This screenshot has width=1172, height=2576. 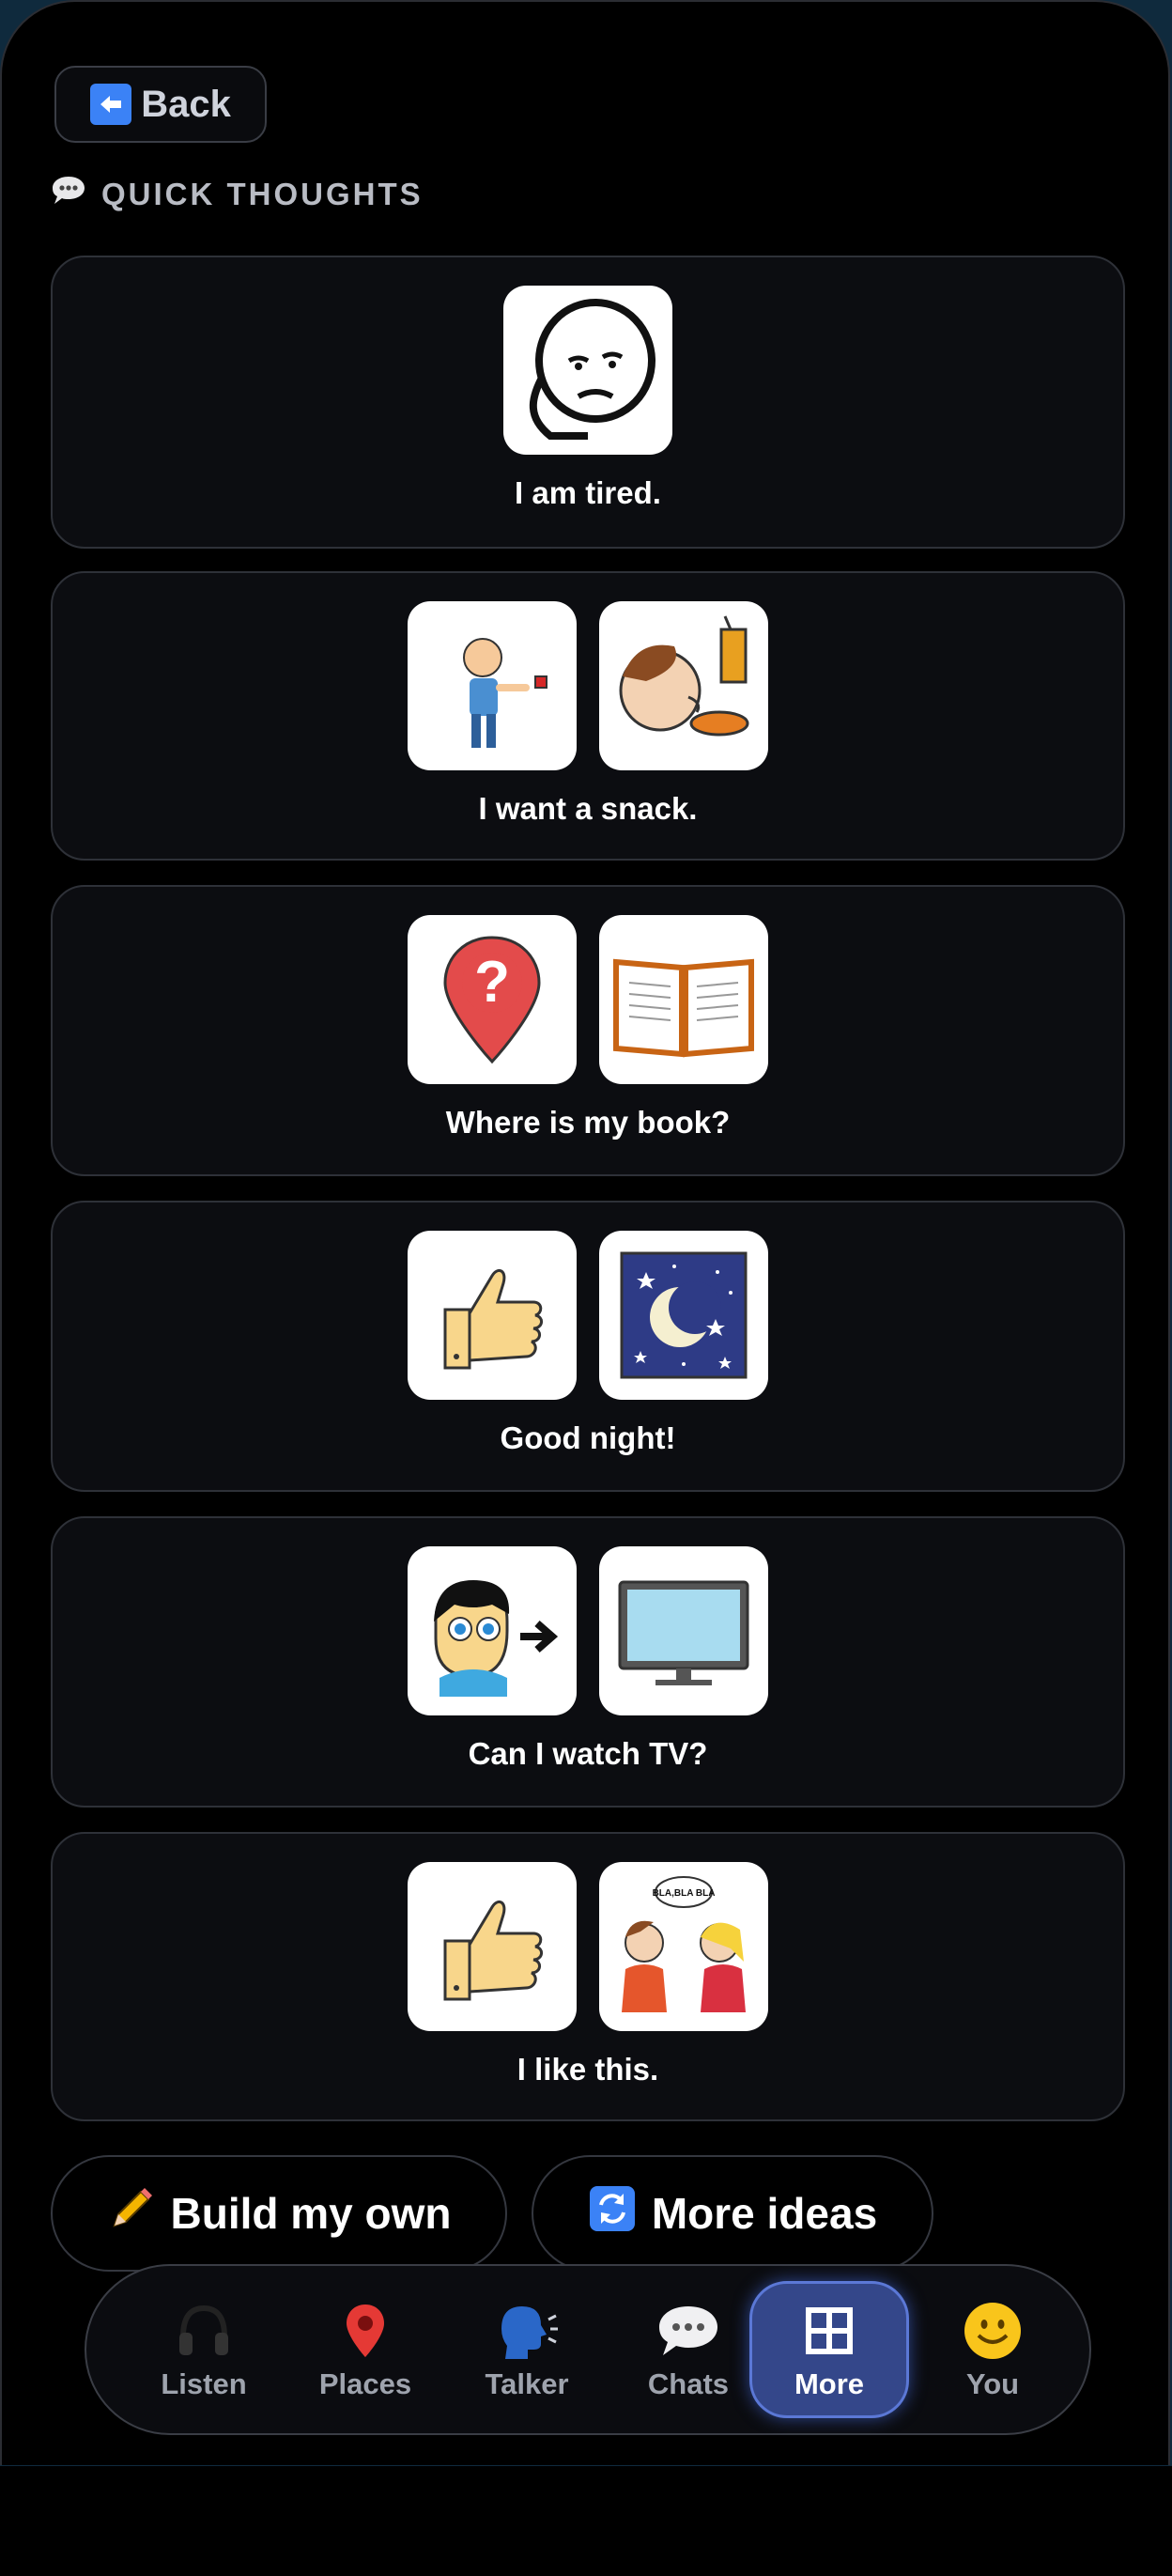 I want to click on phrase-card-book: ? Where is my book?, so click(x=588, y=1030).